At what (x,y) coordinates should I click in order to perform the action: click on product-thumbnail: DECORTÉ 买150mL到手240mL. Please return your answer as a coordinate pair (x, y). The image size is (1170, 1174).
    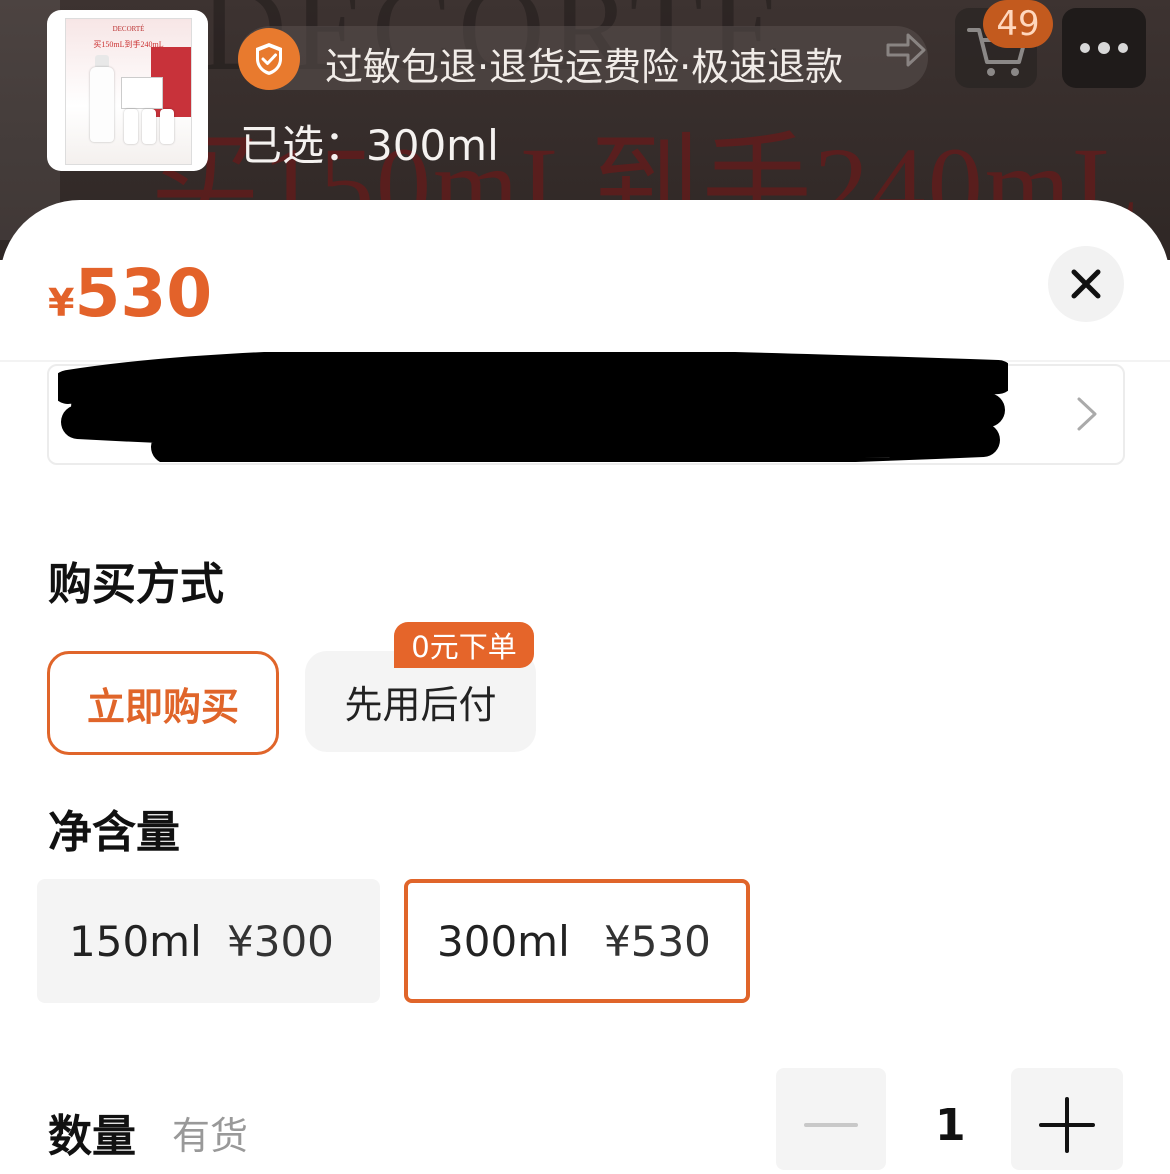
    Looking at the image, I should click on (127, 90).